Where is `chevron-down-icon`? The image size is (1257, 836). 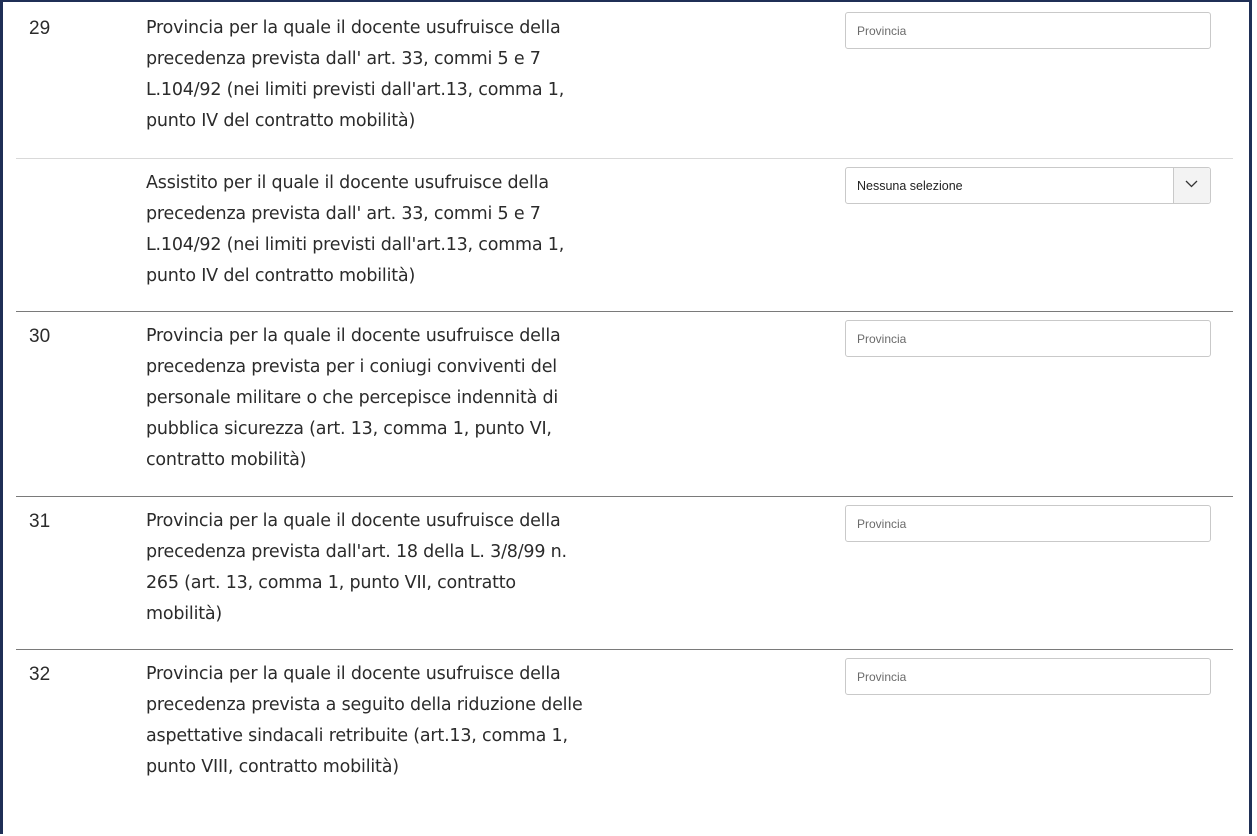
chevron-down-icon is located at coordinates (1191, 184).